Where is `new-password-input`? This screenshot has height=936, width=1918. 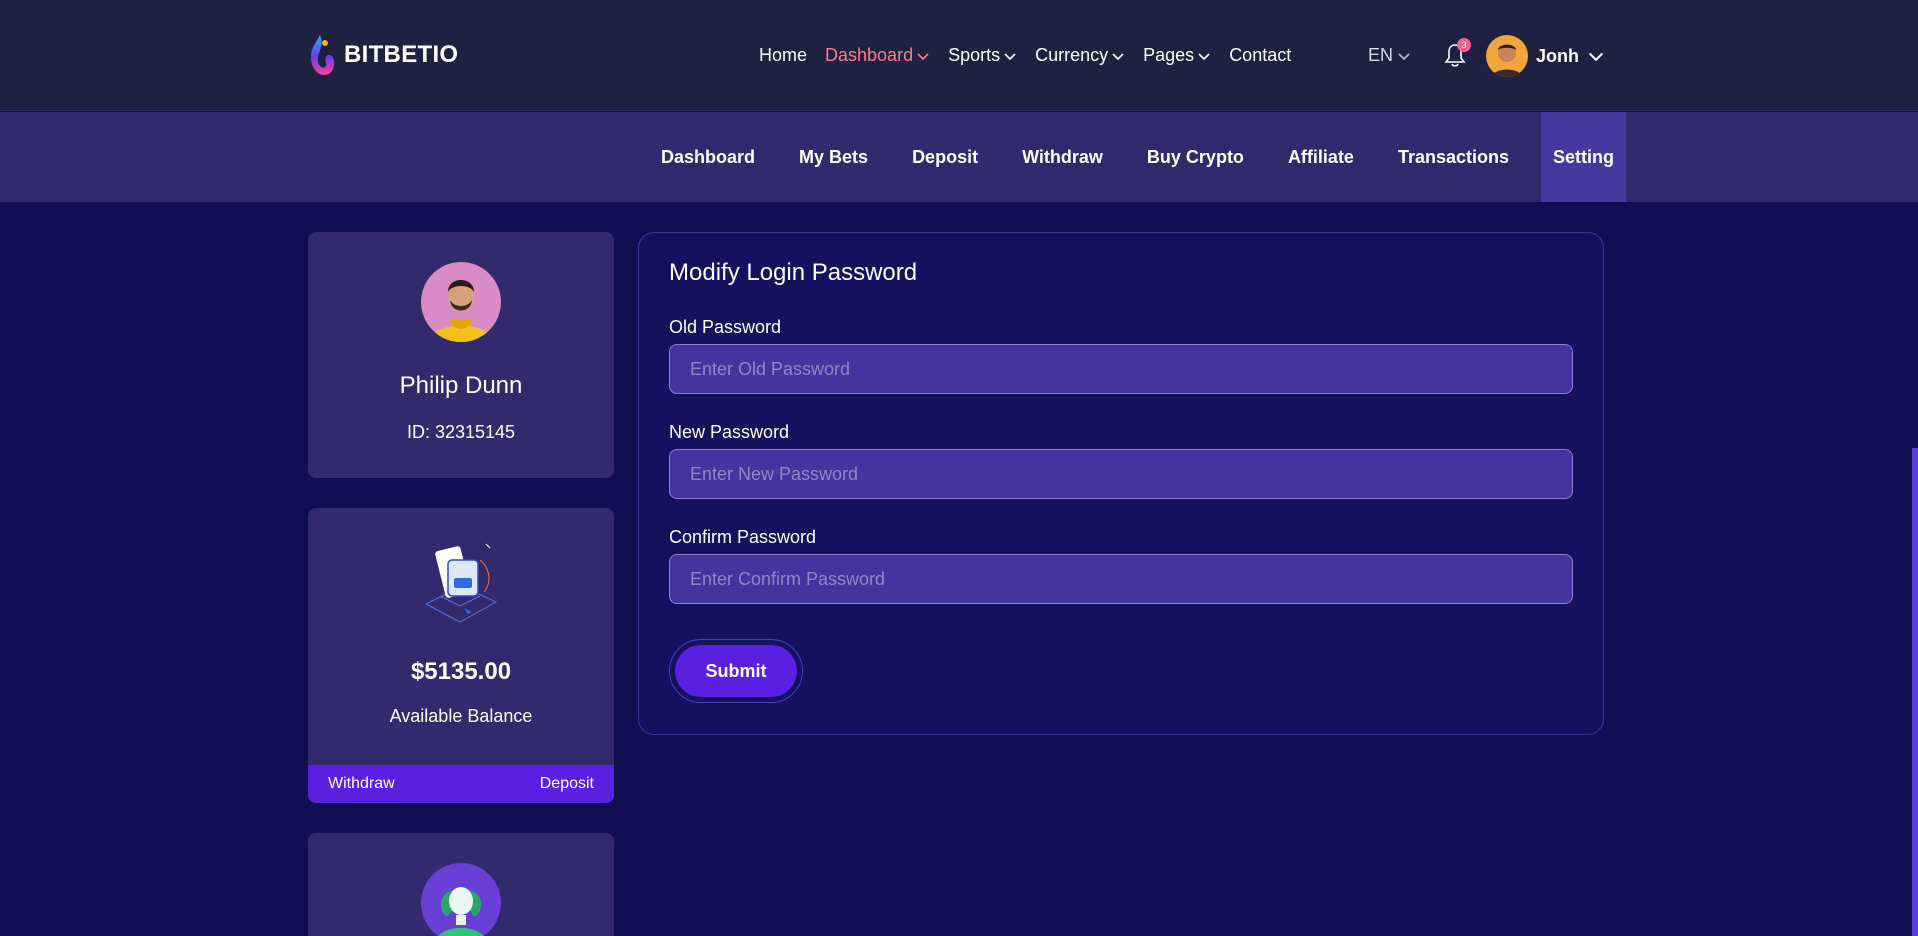
new-password-input is located at coordinates (1121, 474).